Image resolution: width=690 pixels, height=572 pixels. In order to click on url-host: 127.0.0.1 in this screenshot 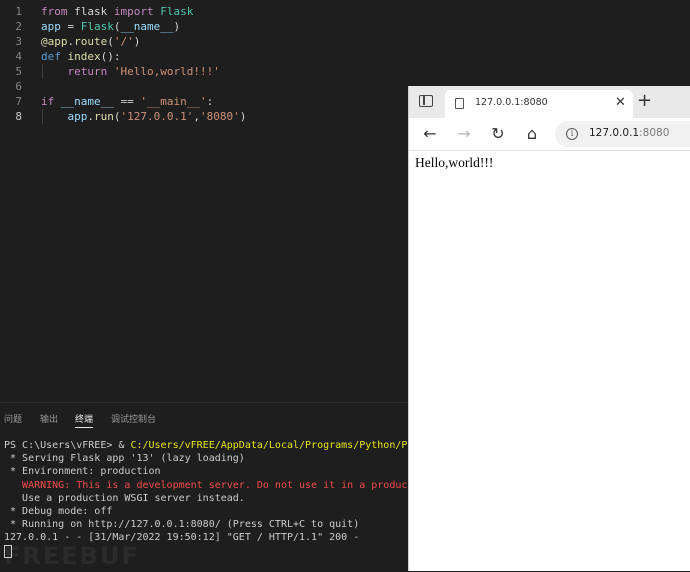, I will do `click(614, 133)`.